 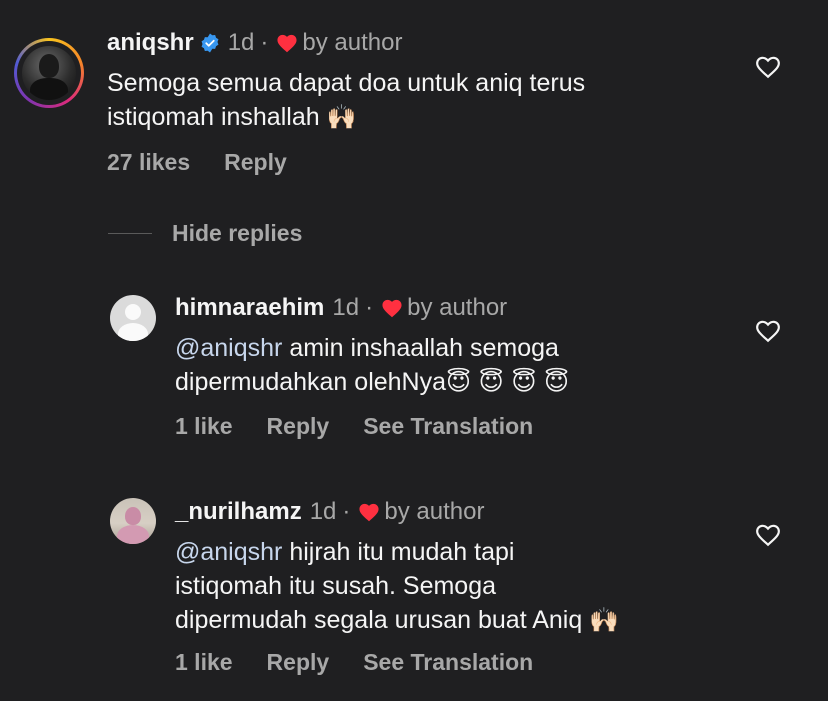 I want to click on comment-header: aniqshr 1d · by author, so click(x=254, y=43).